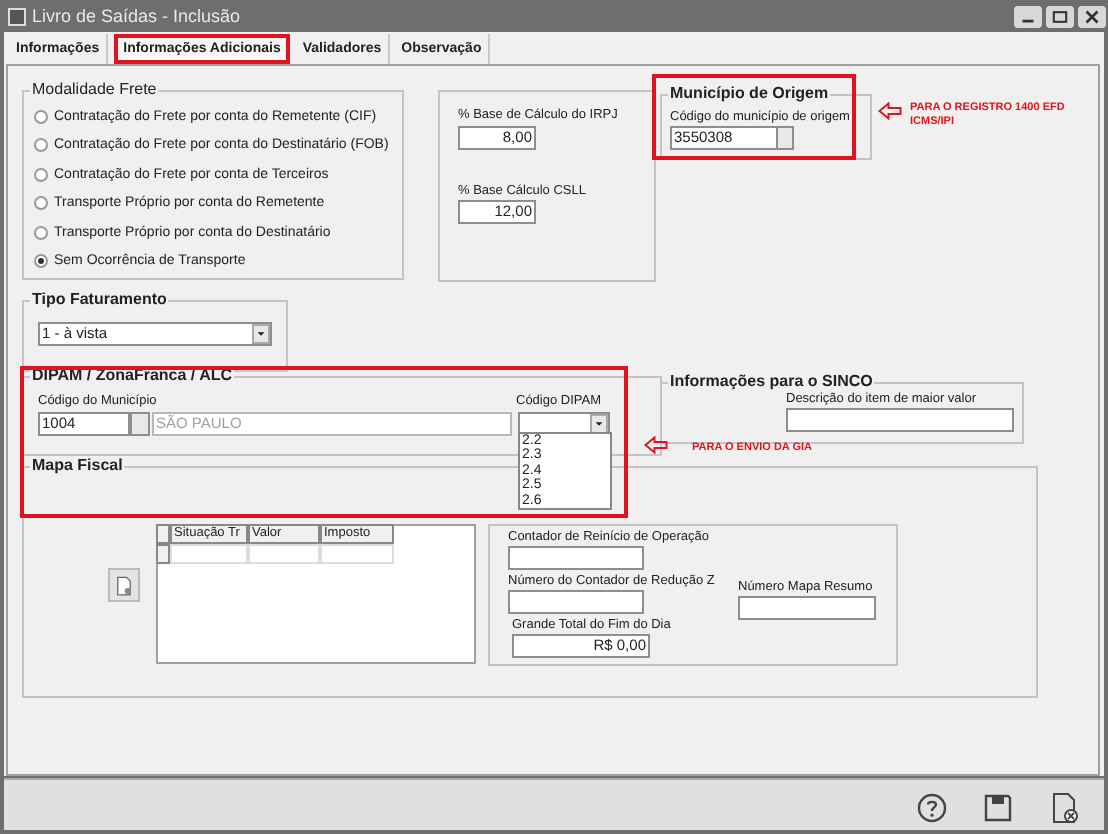 Image resolution: width=1108 pixels, height=834 pixels. I want to click on group-title: Informações para o SINCO, so click(771, 382).